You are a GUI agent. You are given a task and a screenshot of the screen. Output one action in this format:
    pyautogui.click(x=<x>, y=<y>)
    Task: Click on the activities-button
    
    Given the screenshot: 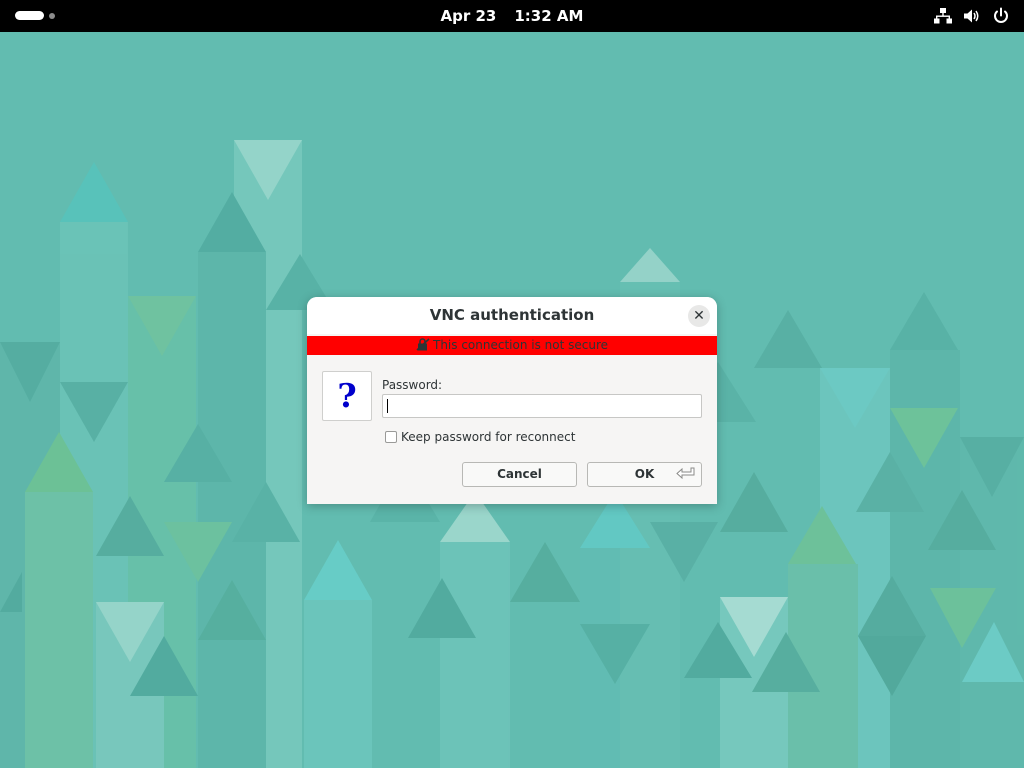 What is the action you would take?
    pyautogui.click(x=39, y=16)
    